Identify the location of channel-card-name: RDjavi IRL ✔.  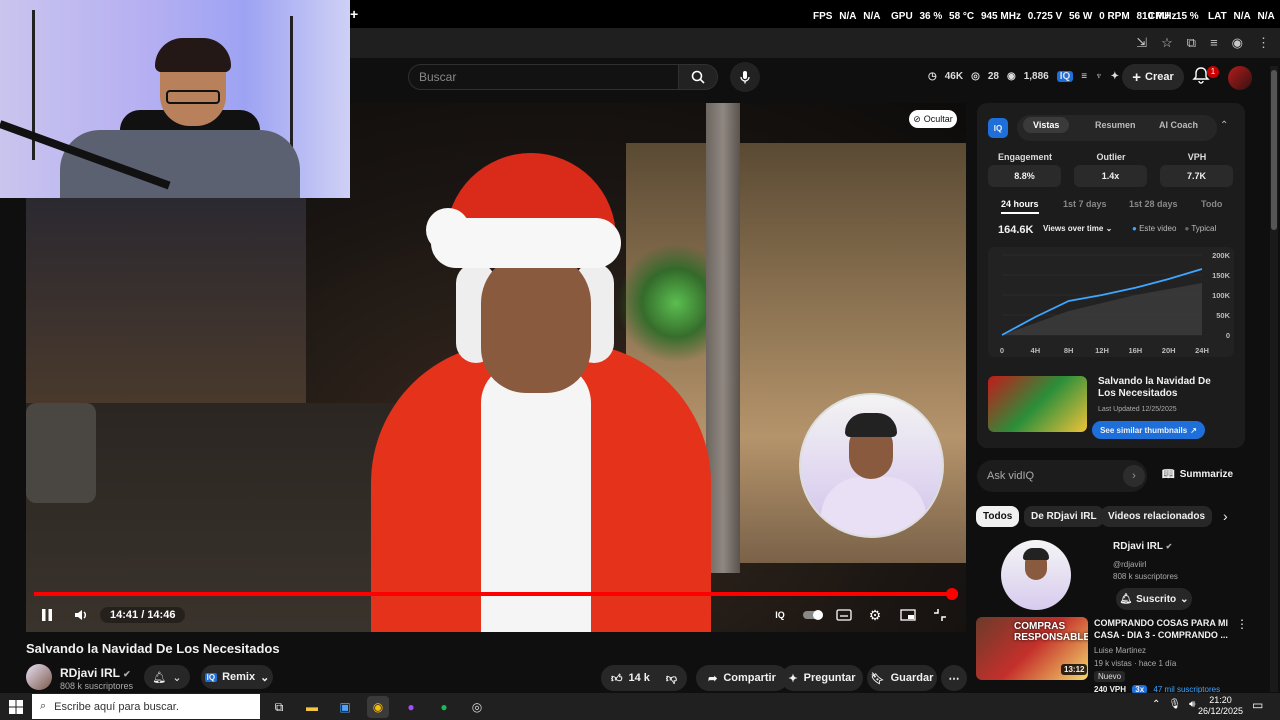
(1142, 546).